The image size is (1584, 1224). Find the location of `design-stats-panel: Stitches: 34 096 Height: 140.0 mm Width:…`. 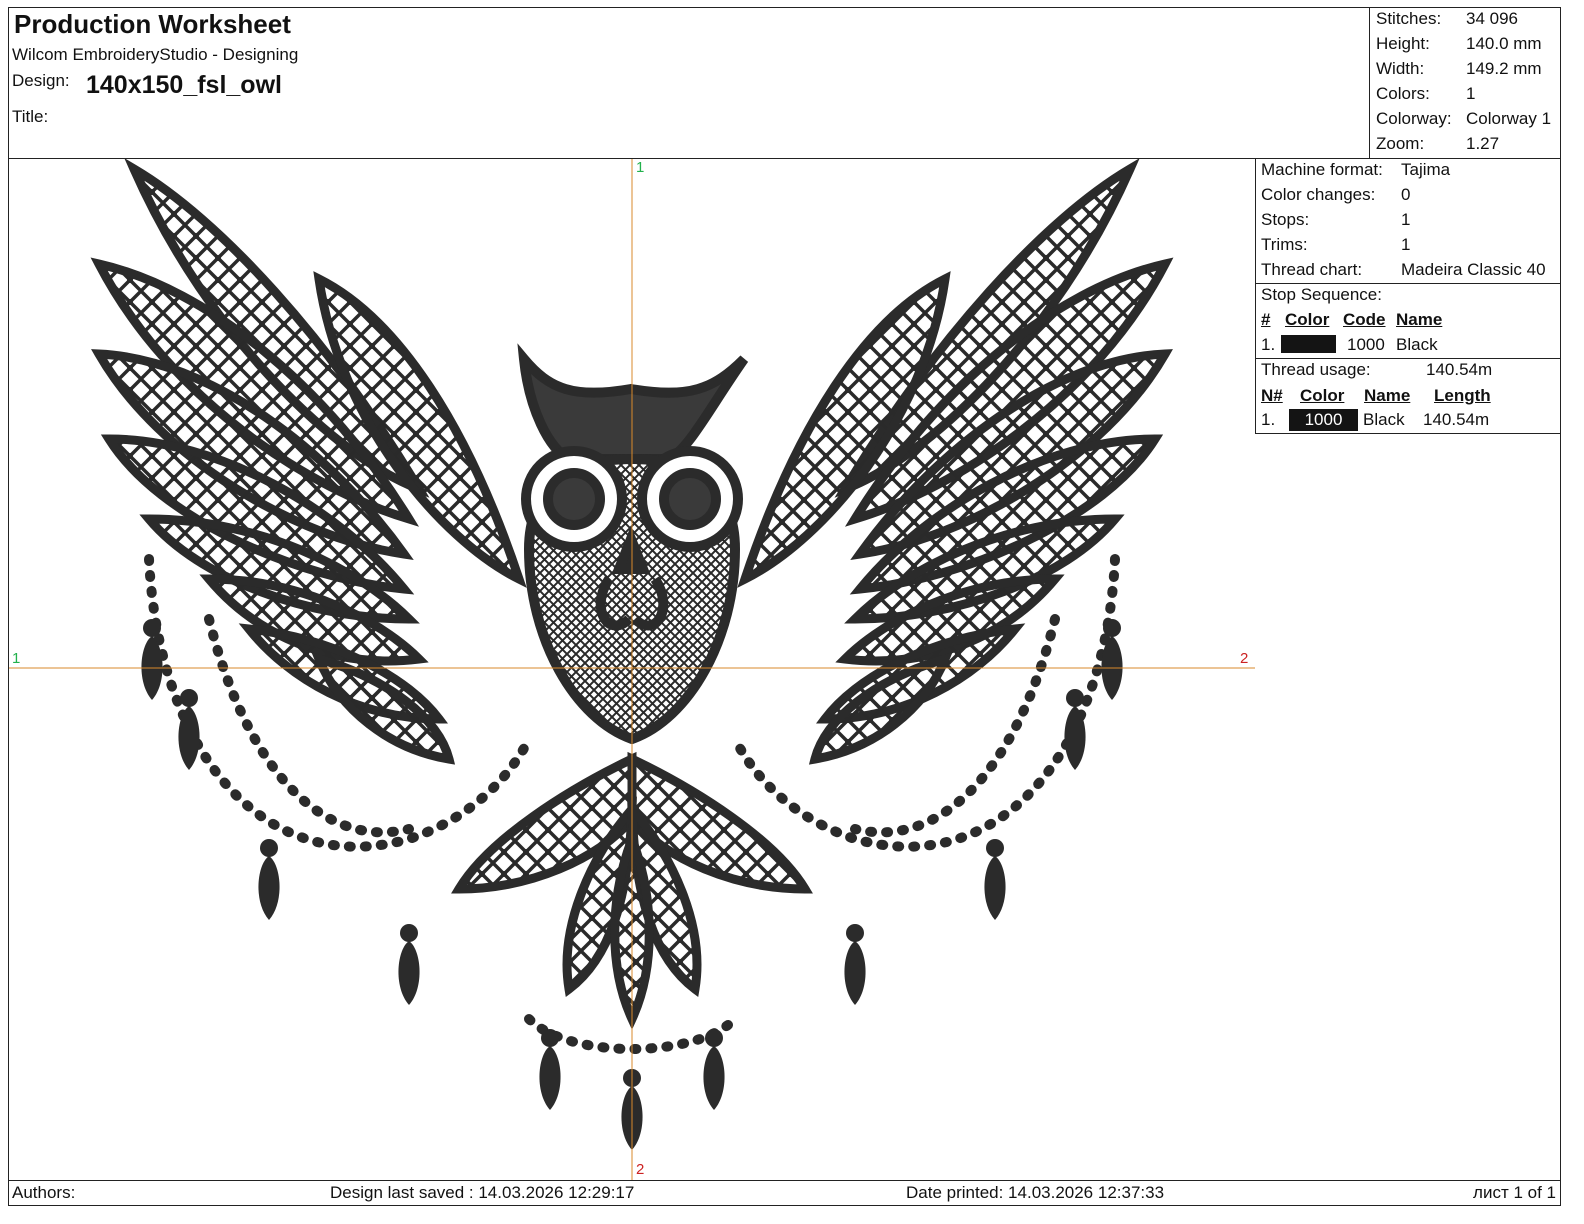

design-stats-panel: Stitches: 34 096 Height: 140.0 mm Width:… is located at coordinates (1465, 83).